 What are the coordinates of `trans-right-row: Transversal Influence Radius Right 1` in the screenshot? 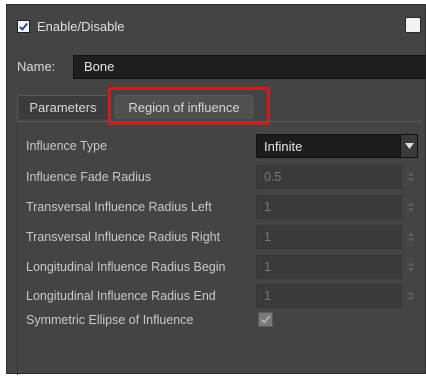 It's located at (219, 237).